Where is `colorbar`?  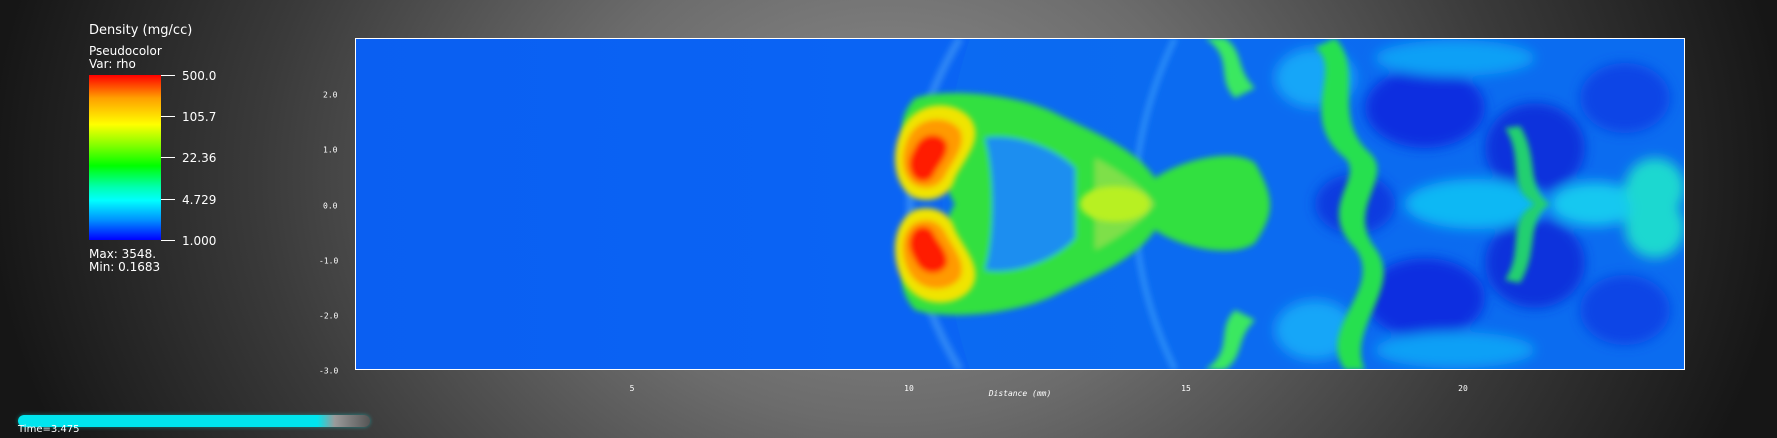
colorbar is located at coordinates (125, 157).